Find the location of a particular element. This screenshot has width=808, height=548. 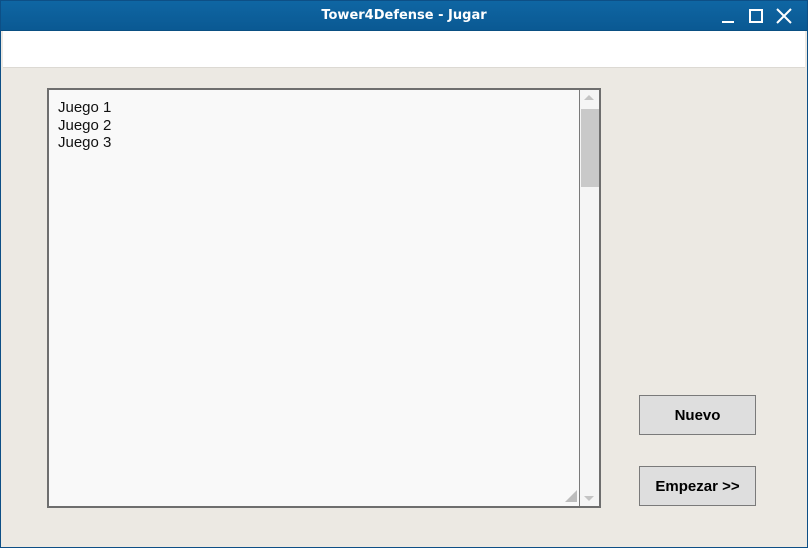

window-title: Tower4Defense - Jugar is located at coordinates (404, 15).